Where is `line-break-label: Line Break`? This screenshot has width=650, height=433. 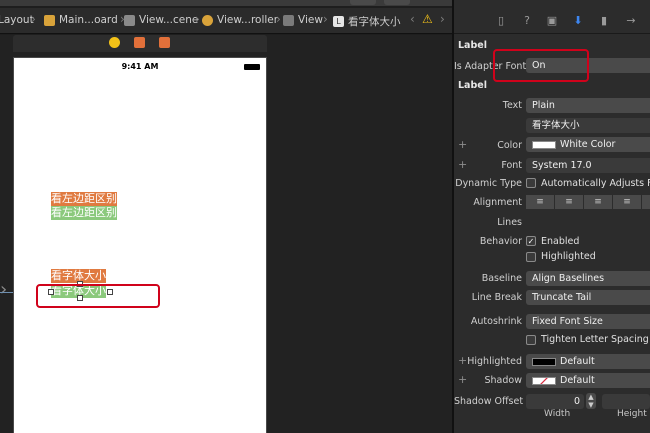 line-break-label: Line Break is located at coordinates (496, 297).